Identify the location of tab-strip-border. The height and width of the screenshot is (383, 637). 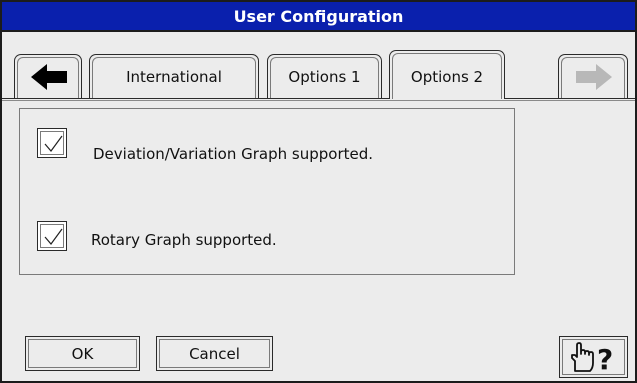
(318, 98).